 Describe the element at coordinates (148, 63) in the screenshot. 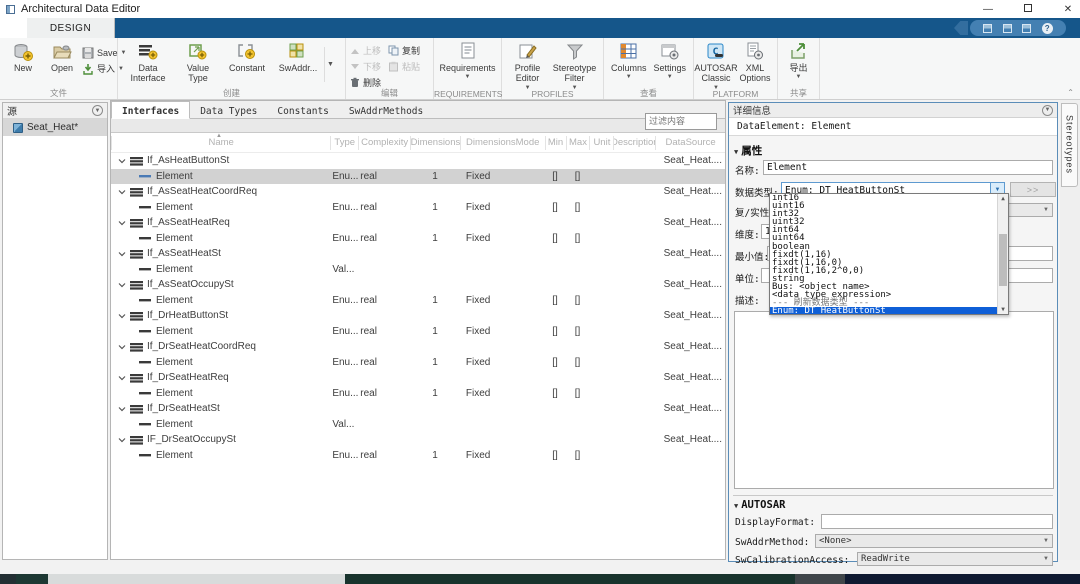

I see `data-interface-button: Data Interface` at that location.